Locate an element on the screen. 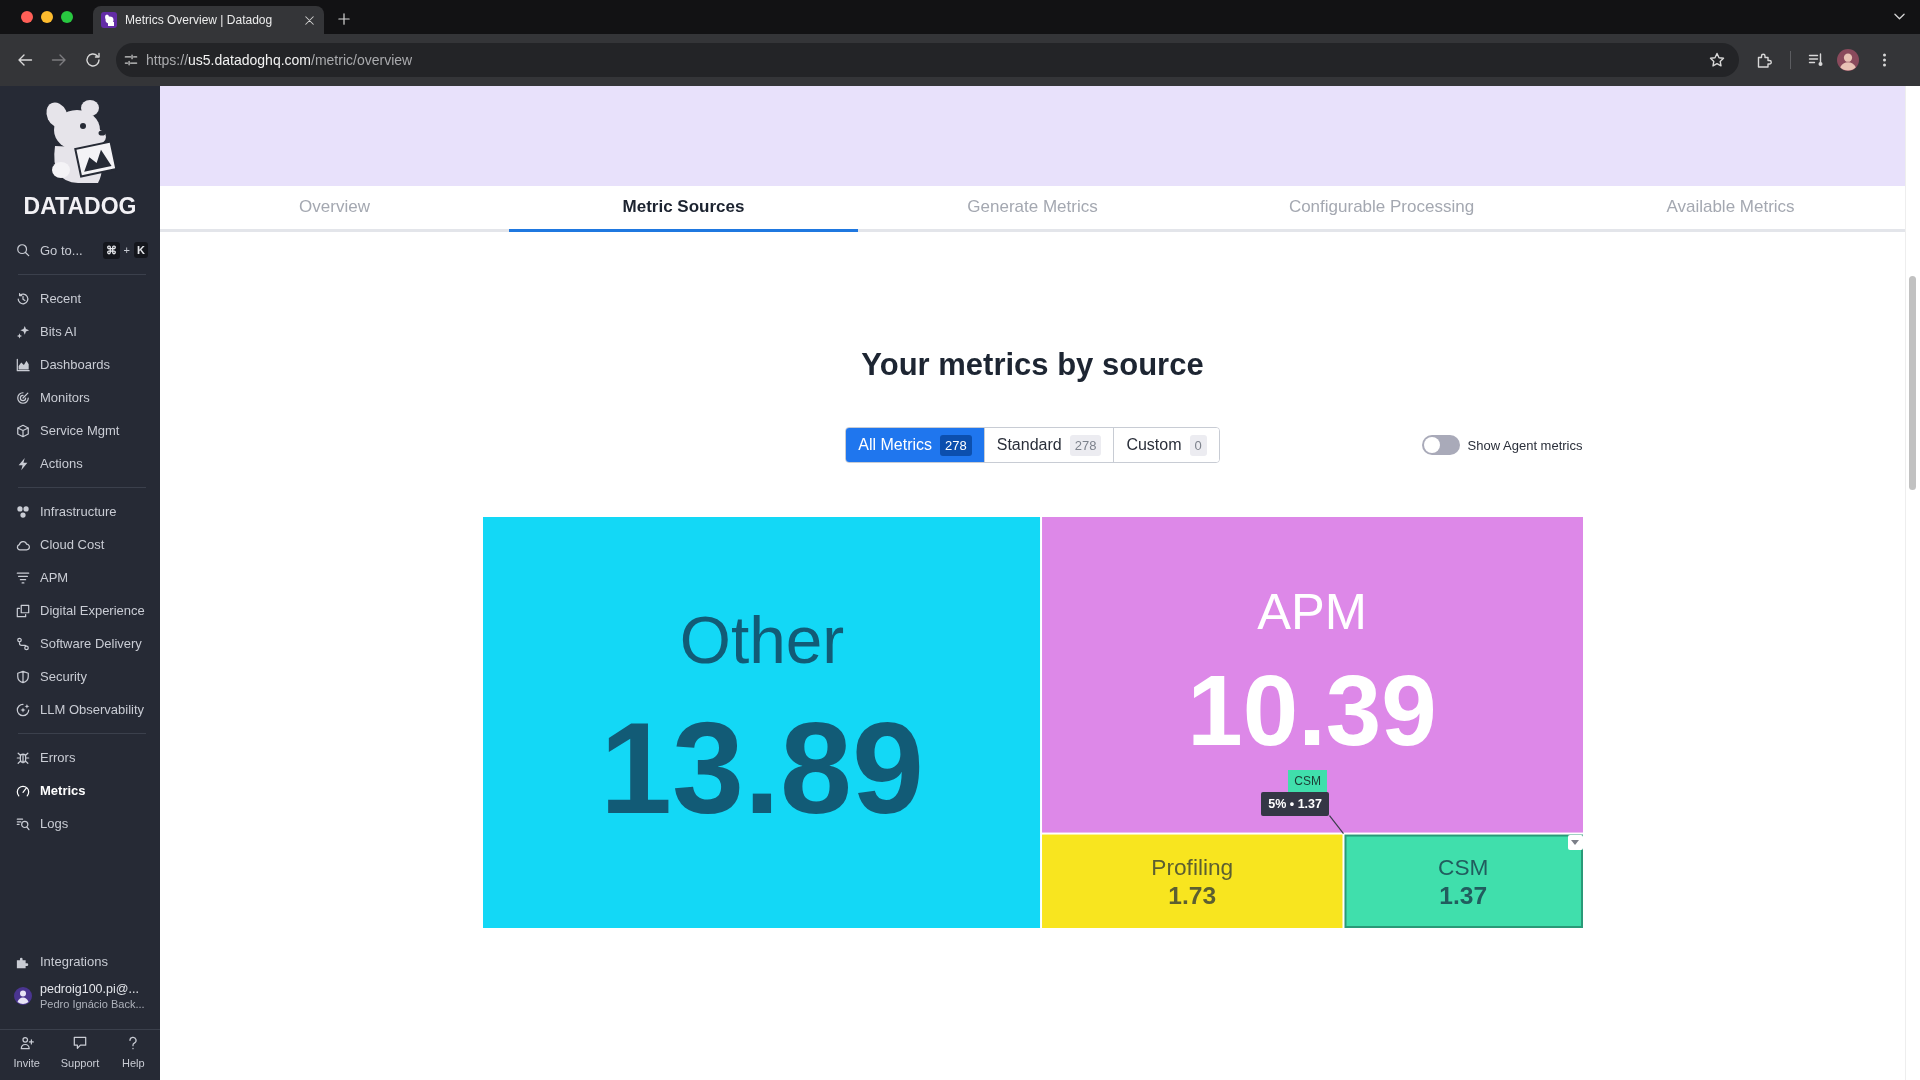 Image resolution: width=1920 pixels, height=1080 pixels. shield-icon is located at coordinates (23, 676).